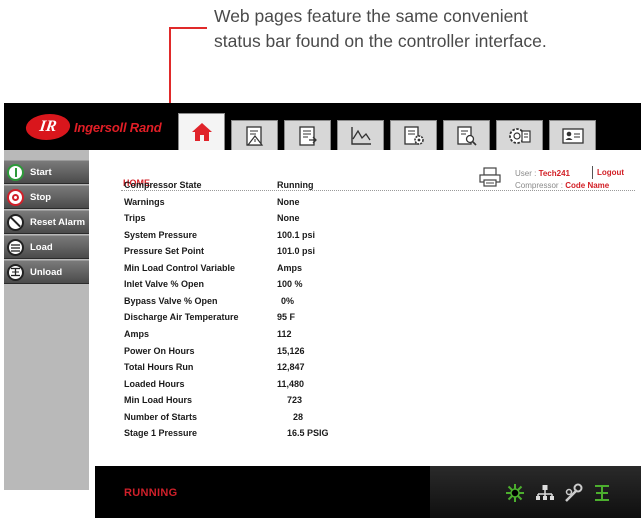 Image resolution: width=641 pixels, height=518 pixels. What do you see at coordinates (41, 247) in the screenshot?
I see `load-button-label: Load` at bounding box center [41, 247].